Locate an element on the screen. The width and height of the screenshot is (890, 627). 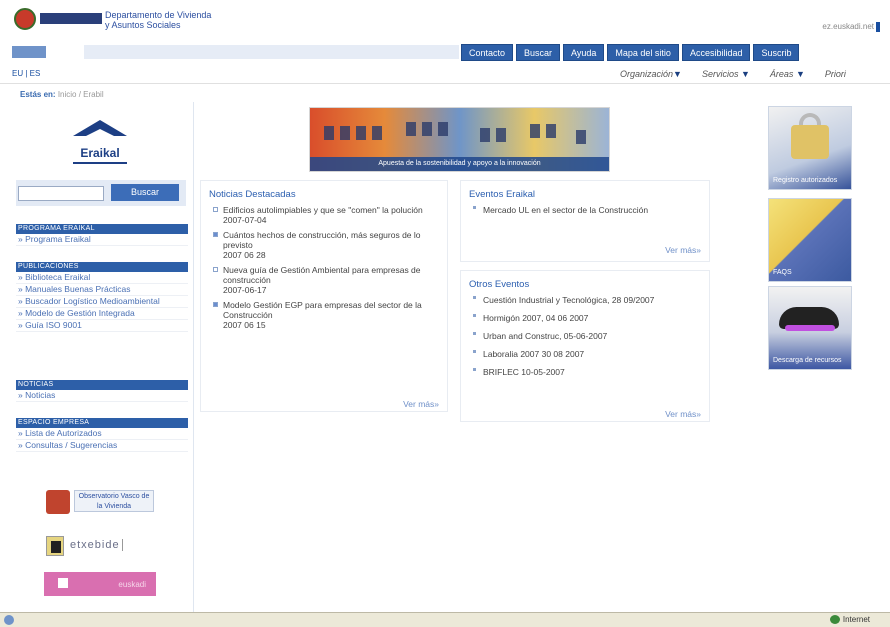
euskadi-icon is located at coordinates (63, 583).